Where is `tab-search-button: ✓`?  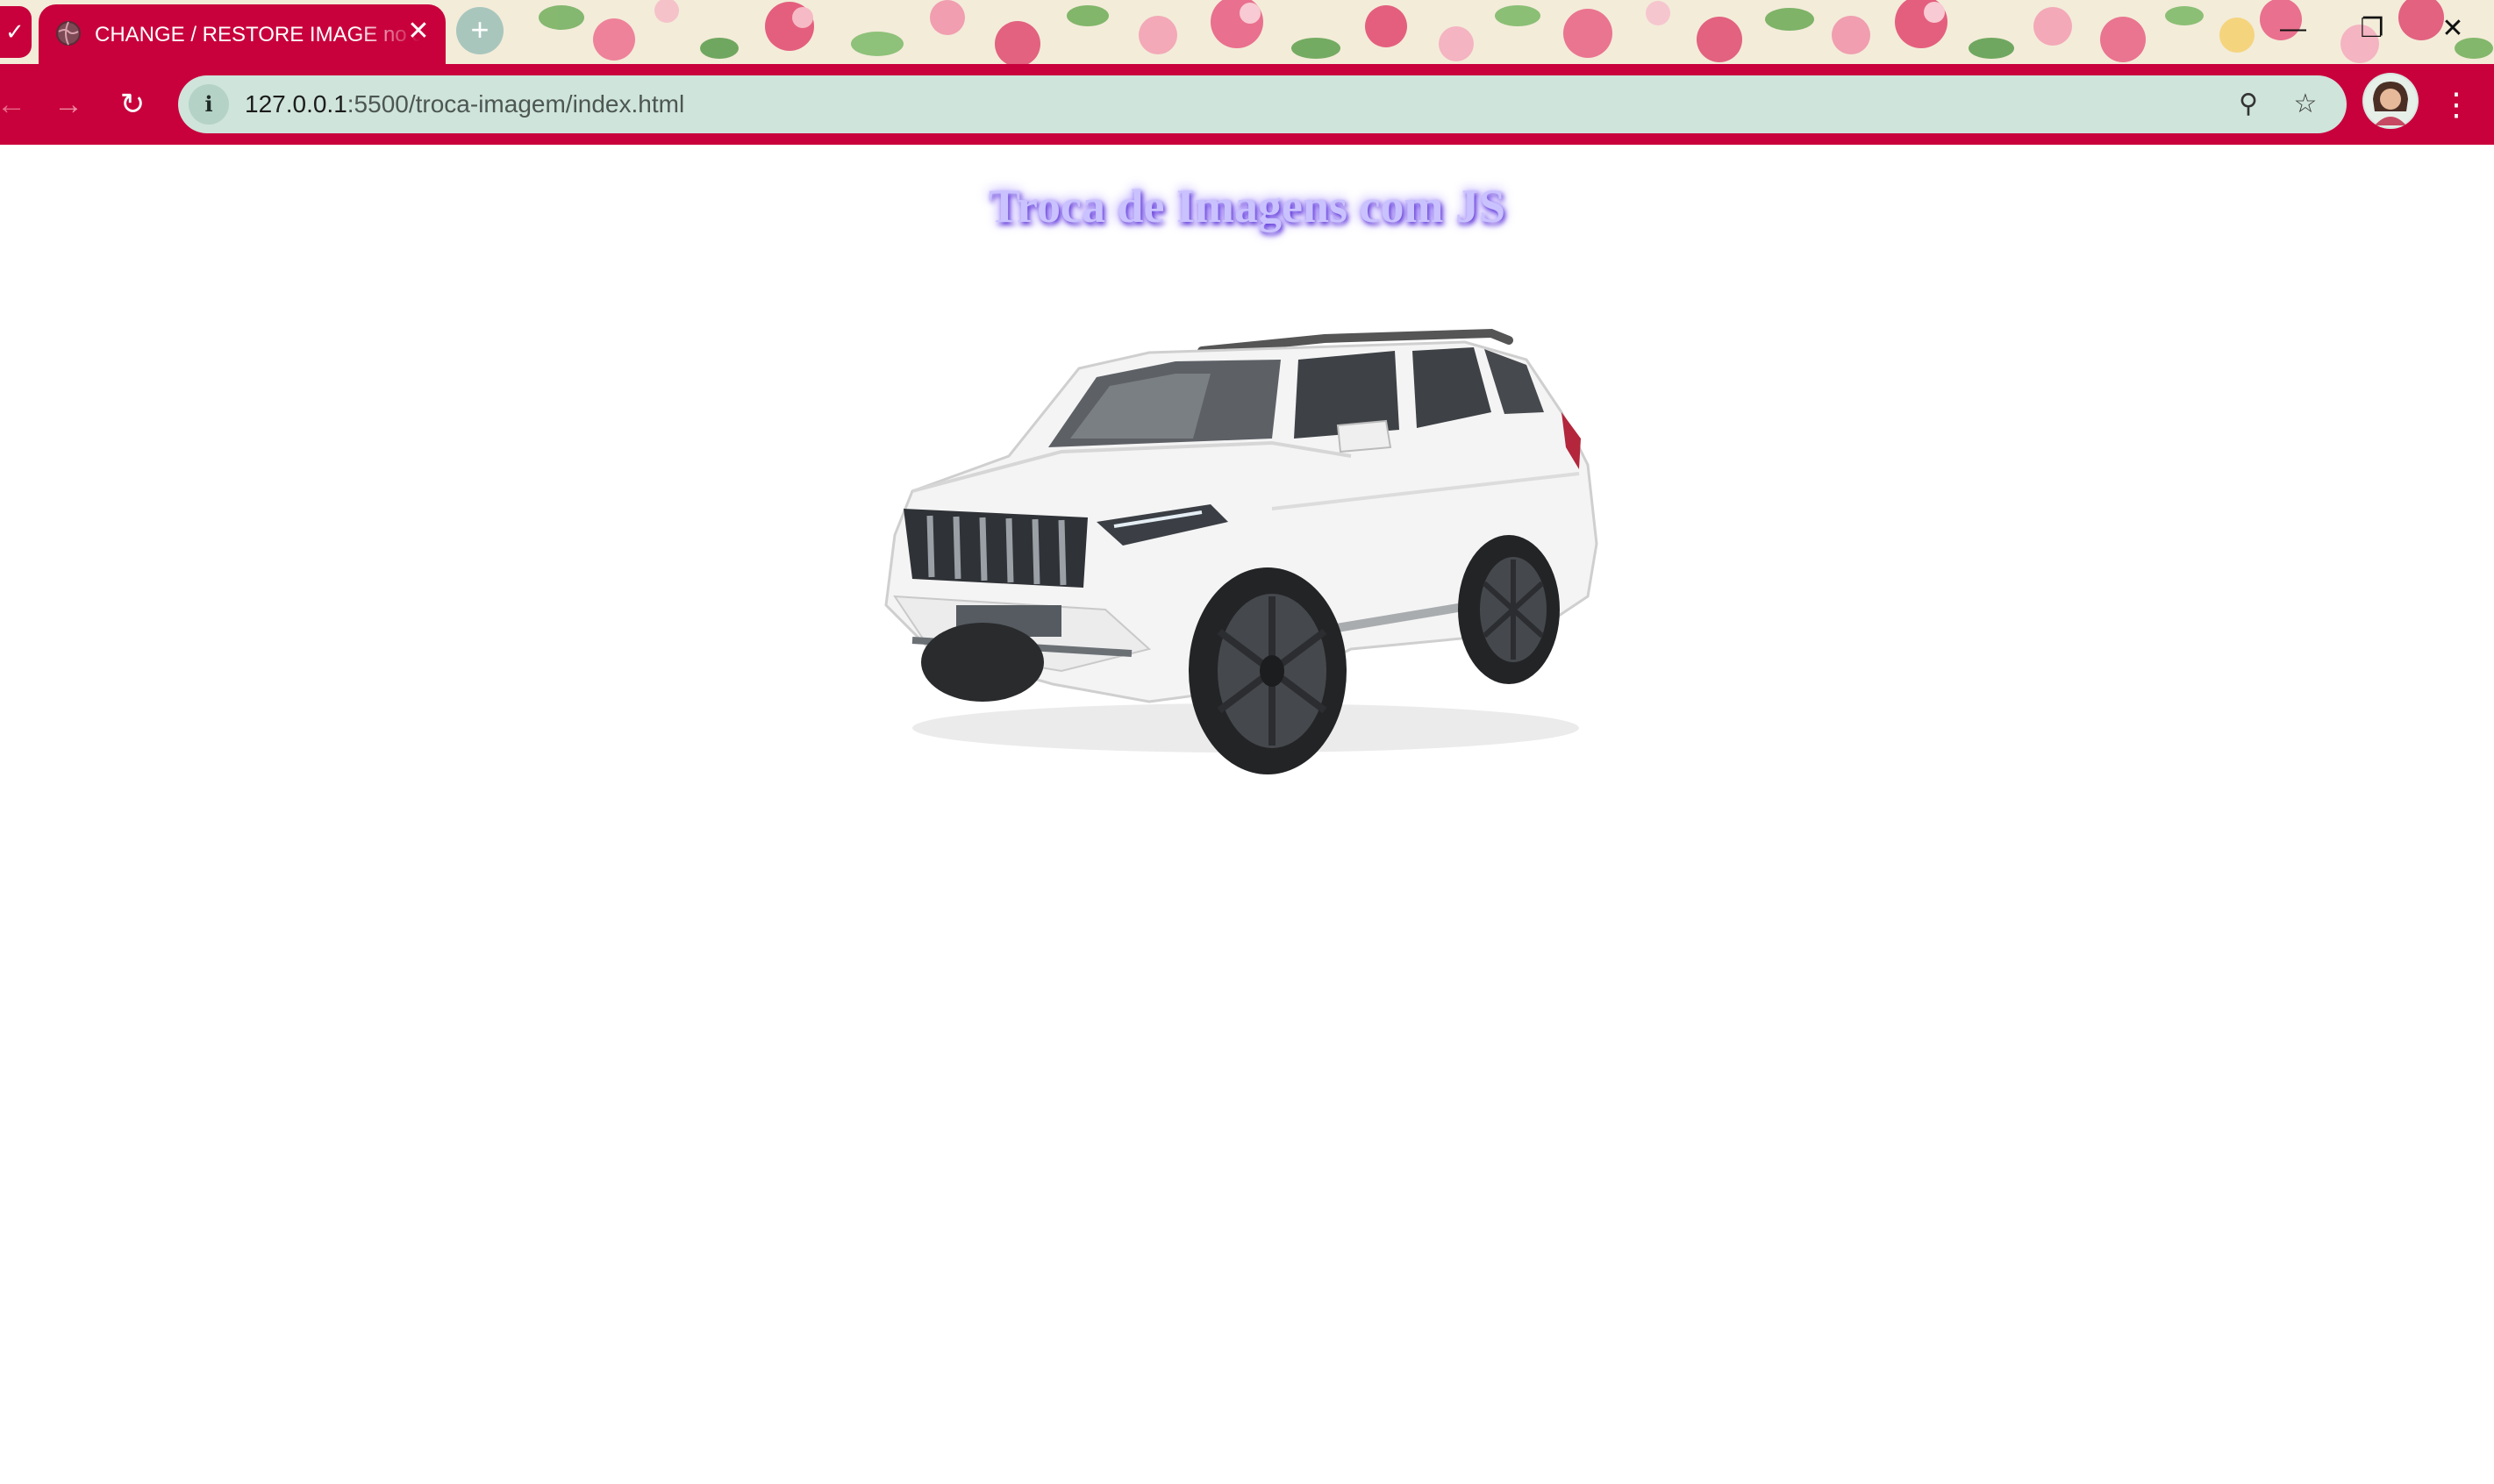 tab-search-button: ✓ is located at coordinates (16, 32).